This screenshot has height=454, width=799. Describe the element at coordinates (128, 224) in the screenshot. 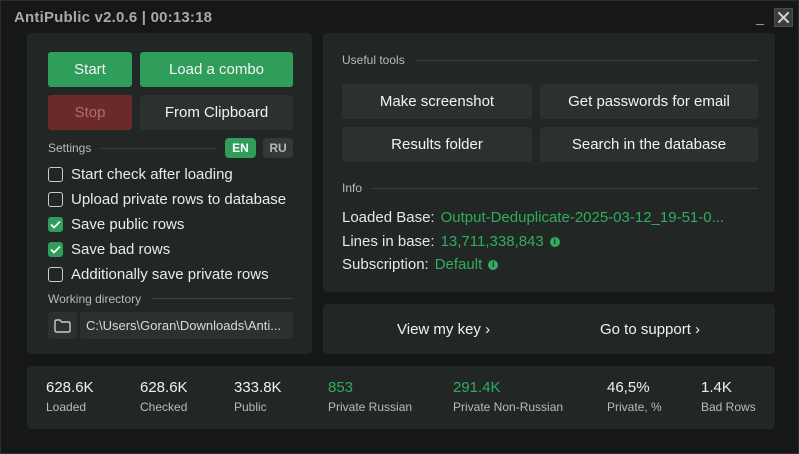

I see `settings-option-label: Save public rows` at that location.